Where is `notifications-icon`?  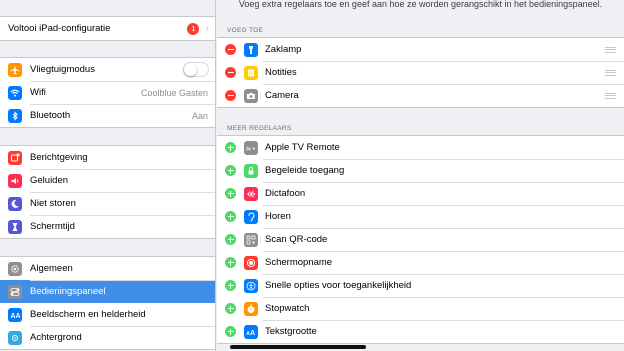 notifications-icon is located at coordinates (15, 157).